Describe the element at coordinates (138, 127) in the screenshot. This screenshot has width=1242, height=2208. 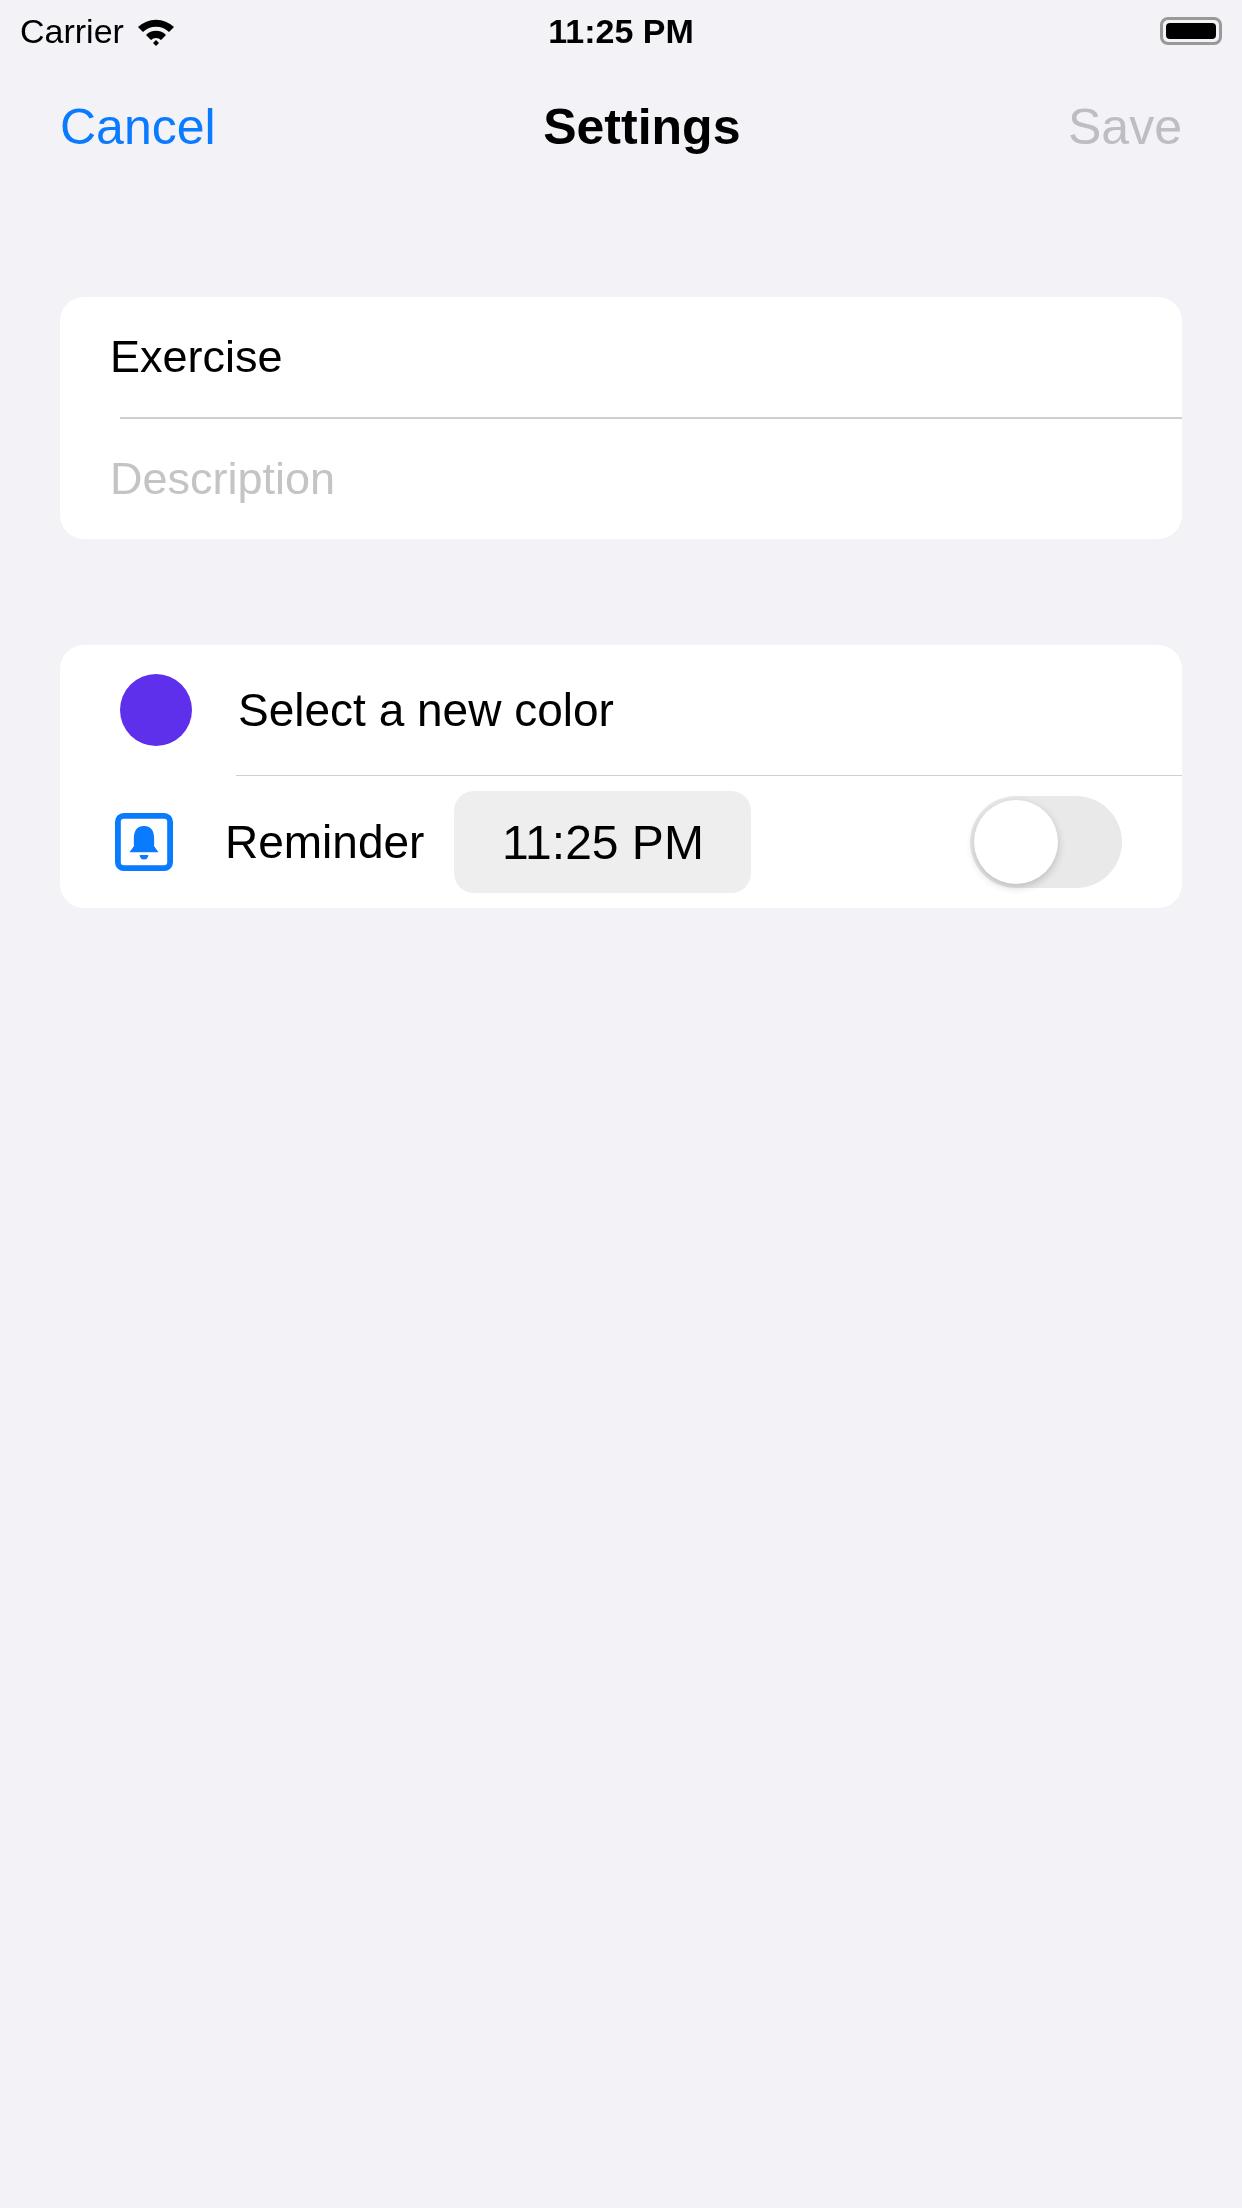
I see `cancel-button: Cancel` at that location.